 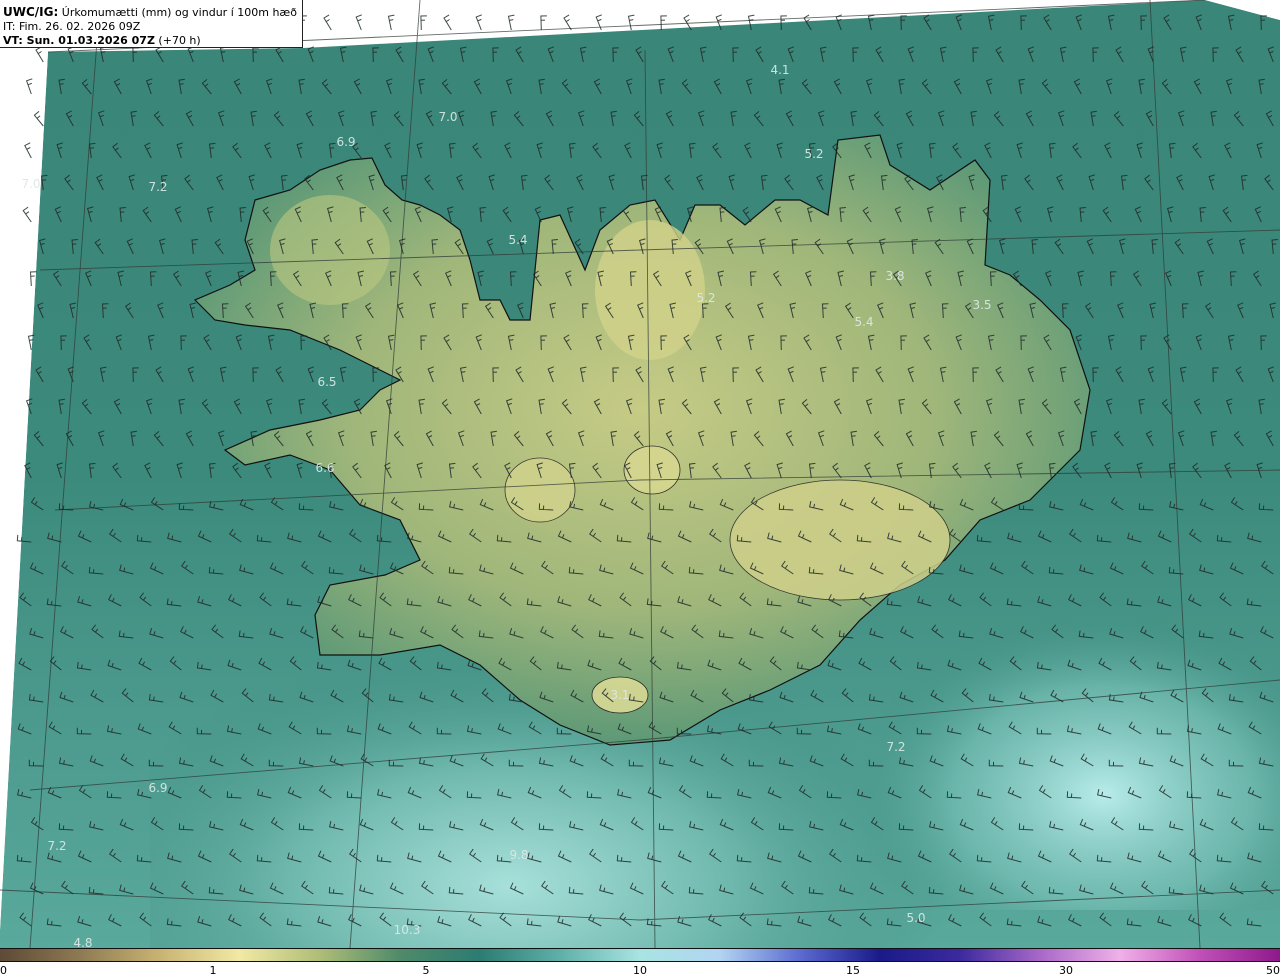 What do you see at coordinates (840, 540) in the screenshot?
I see `glacier-vatnajokull` at bounding box center [840, 540].